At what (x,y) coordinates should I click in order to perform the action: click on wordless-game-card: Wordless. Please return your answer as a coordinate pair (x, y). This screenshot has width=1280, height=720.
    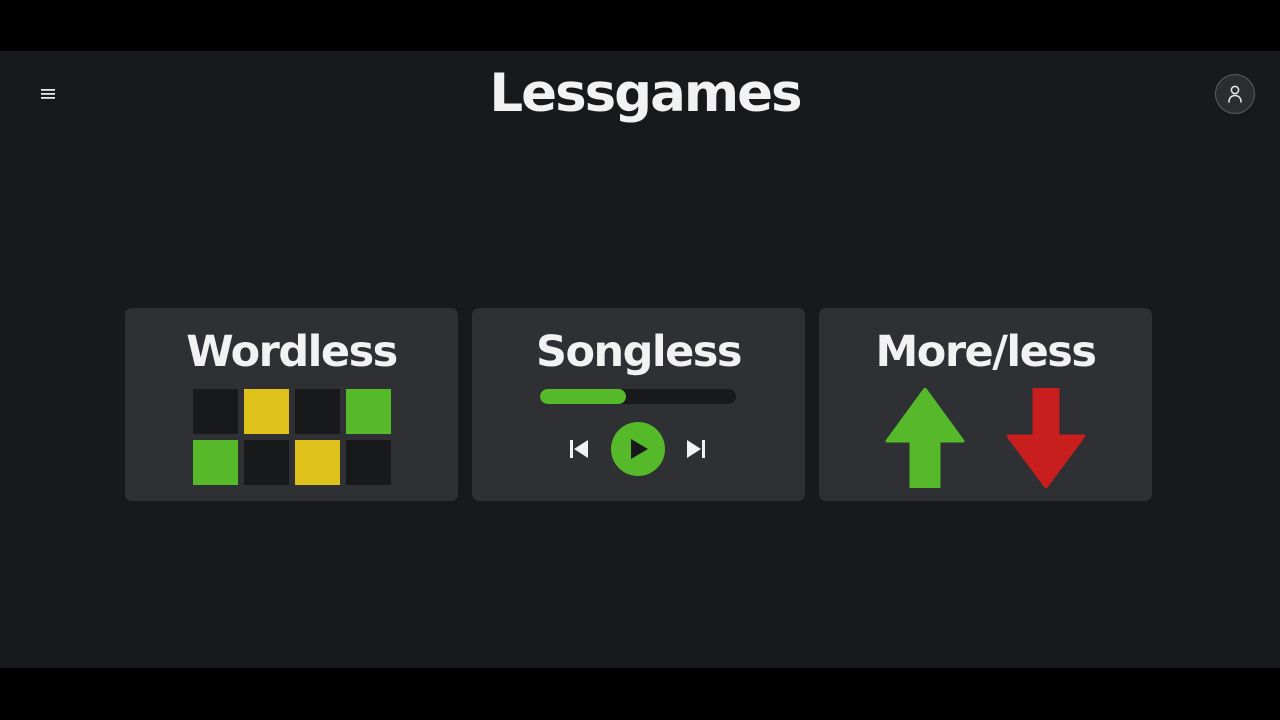
    Looking at the image, I should click on (291, 404).